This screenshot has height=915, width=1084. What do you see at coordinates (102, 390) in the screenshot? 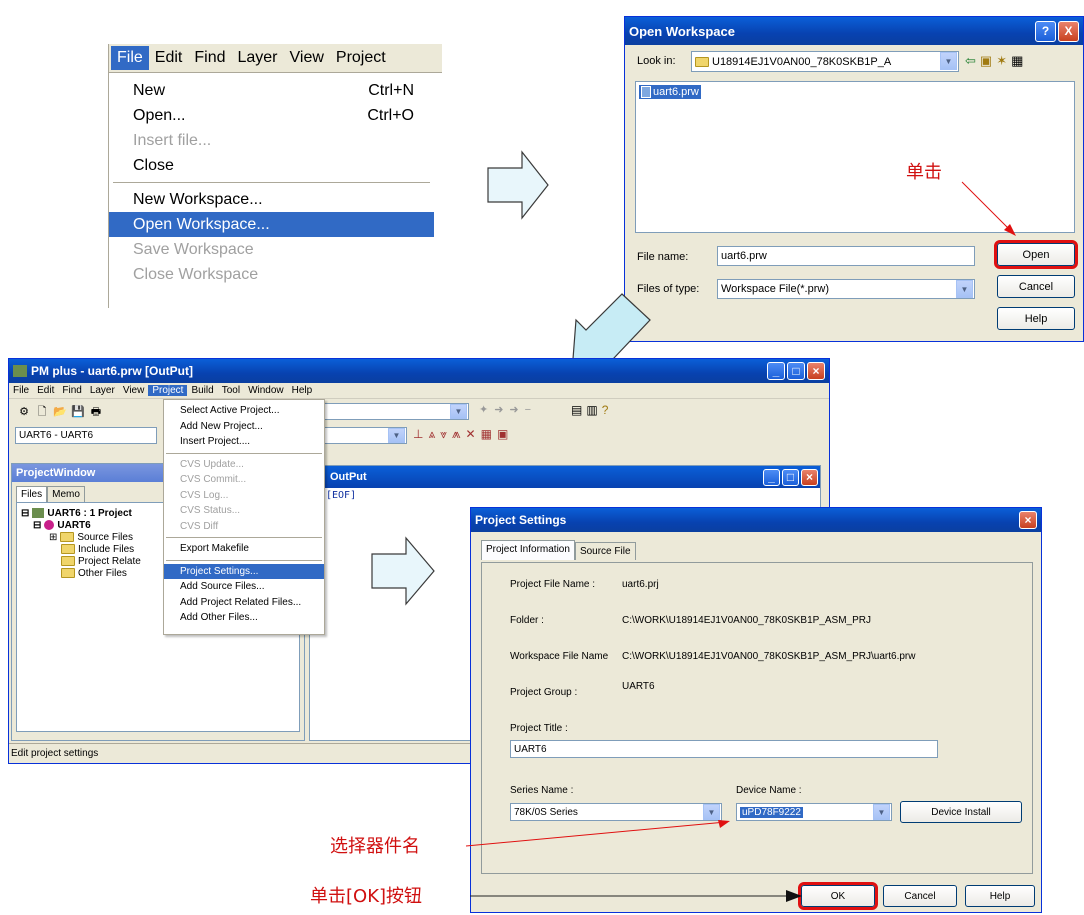
I see `pm-menu-layer: Layer` at bounding box center [102, 390].